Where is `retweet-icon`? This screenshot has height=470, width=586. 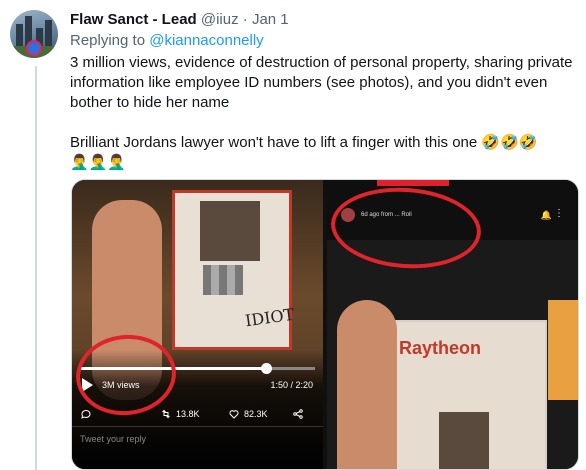
retweet-icon is located at coordinates (166, 414).